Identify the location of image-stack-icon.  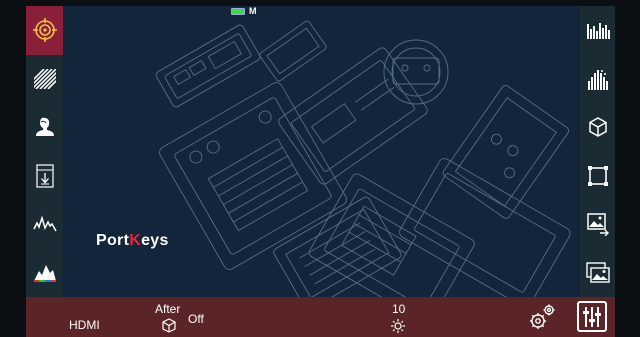
(597, 272).